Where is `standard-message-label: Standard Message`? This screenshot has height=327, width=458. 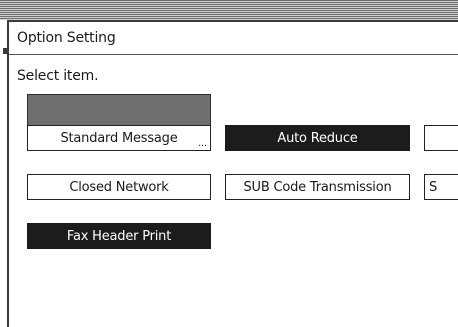 standard-message-label: Standard Message is located at coordinates (119, 138).